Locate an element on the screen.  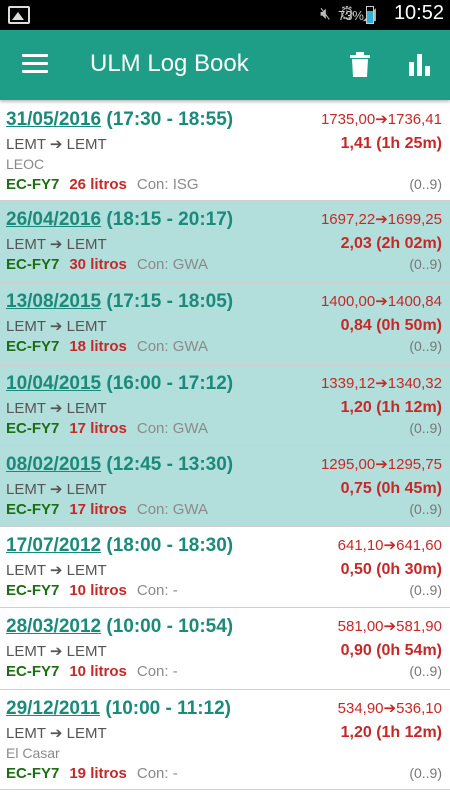
counter-start: 1339,12 is located at coordinates (348, 383).